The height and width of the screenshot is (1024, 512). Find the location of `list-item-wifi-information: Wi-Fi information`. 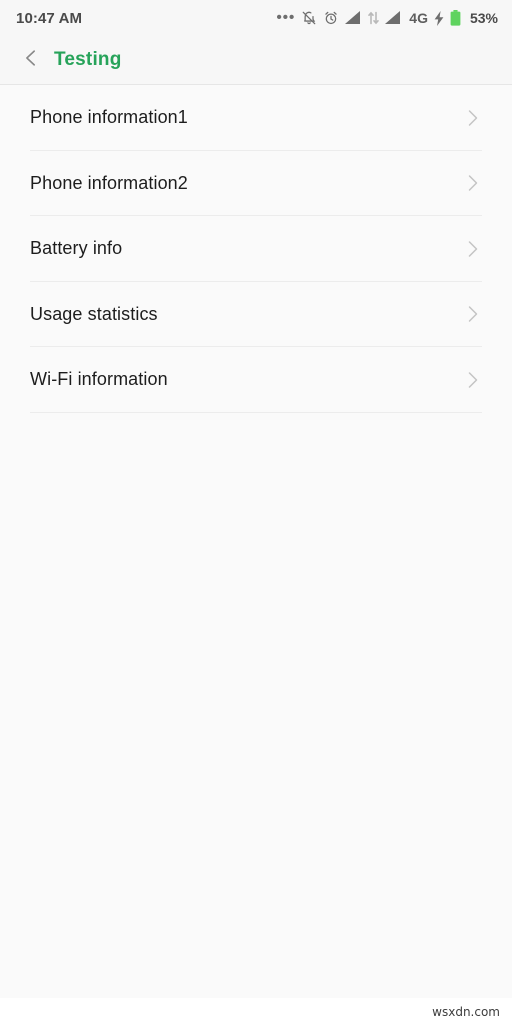

list-item-wifi-information: Wi-Fi information is located at coordinates (256, 380).